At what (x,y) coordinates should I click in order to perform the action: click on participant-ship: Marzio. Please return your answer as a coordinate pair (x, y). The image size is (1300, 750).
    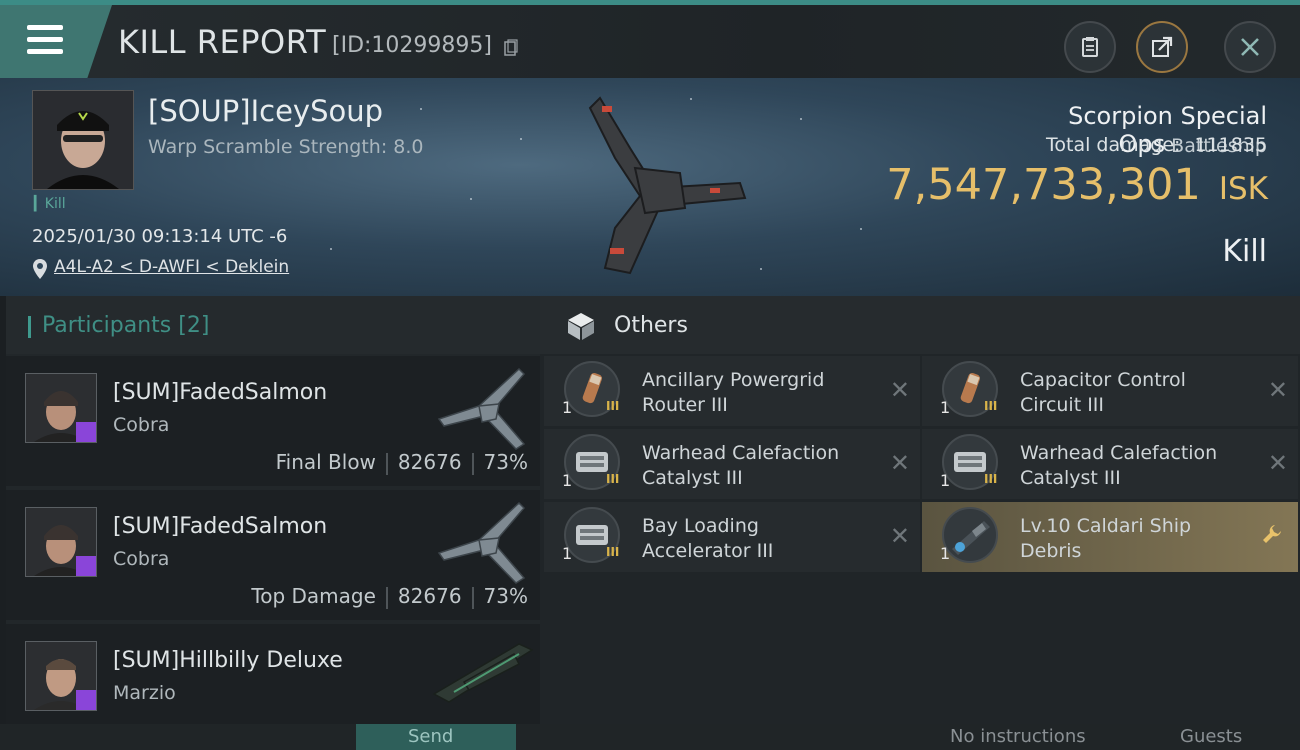
    Looking at the image, I should click on (144, 693).